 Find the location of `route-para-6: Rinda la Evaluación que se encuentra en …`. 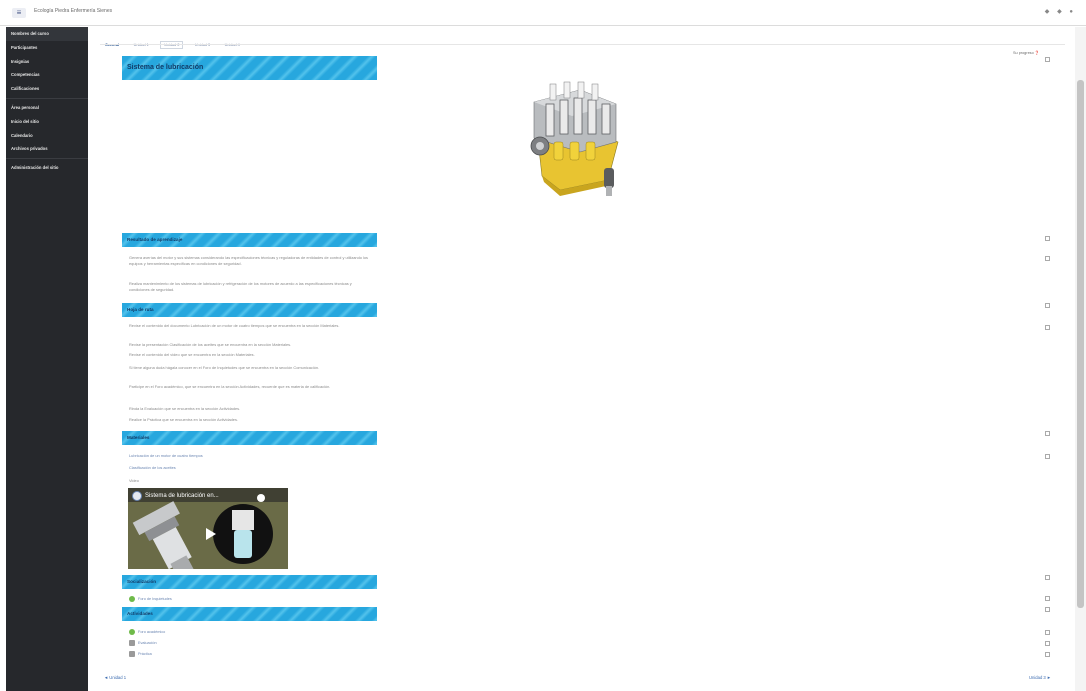

route-para-6: Rinda la Evaluación que se encuentra en … is located at coordinates (185, 408).